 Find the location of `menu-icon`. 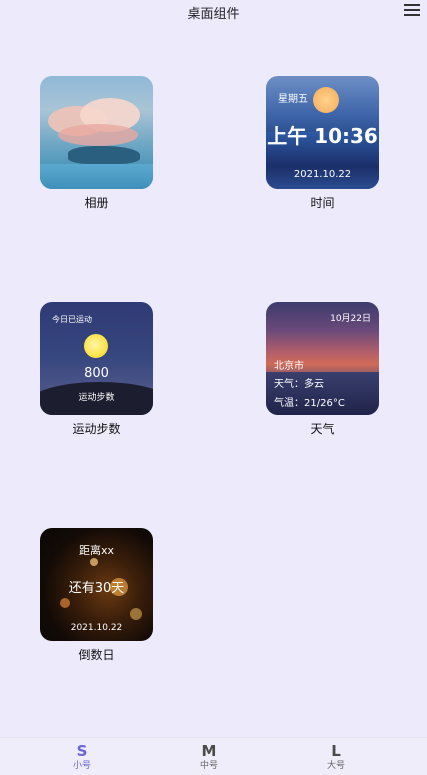

menu-icon is located at coordinates (412, 11).